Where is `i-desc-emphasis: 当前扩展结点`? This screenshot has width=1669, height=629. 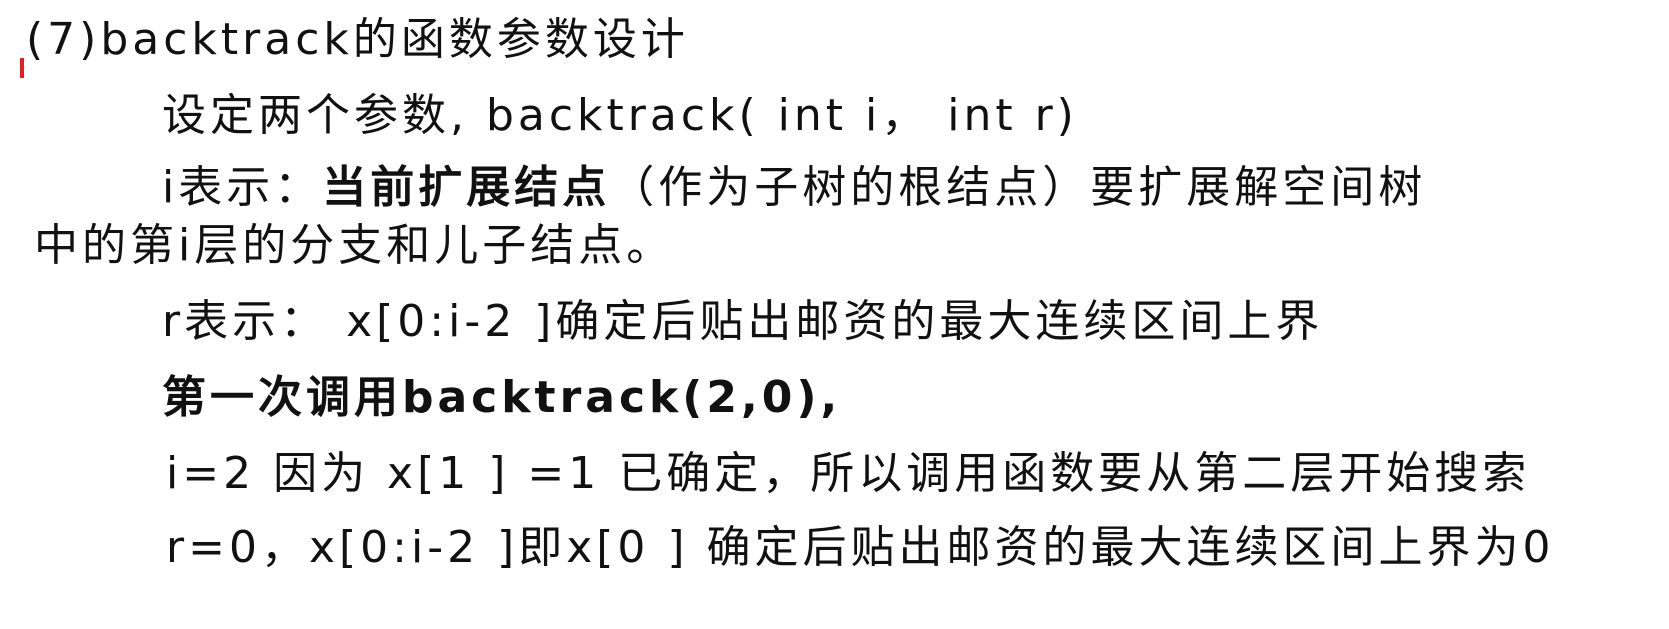 i-desc-emphasis: 当前扩展结点 is located at coordinates (466, 187).